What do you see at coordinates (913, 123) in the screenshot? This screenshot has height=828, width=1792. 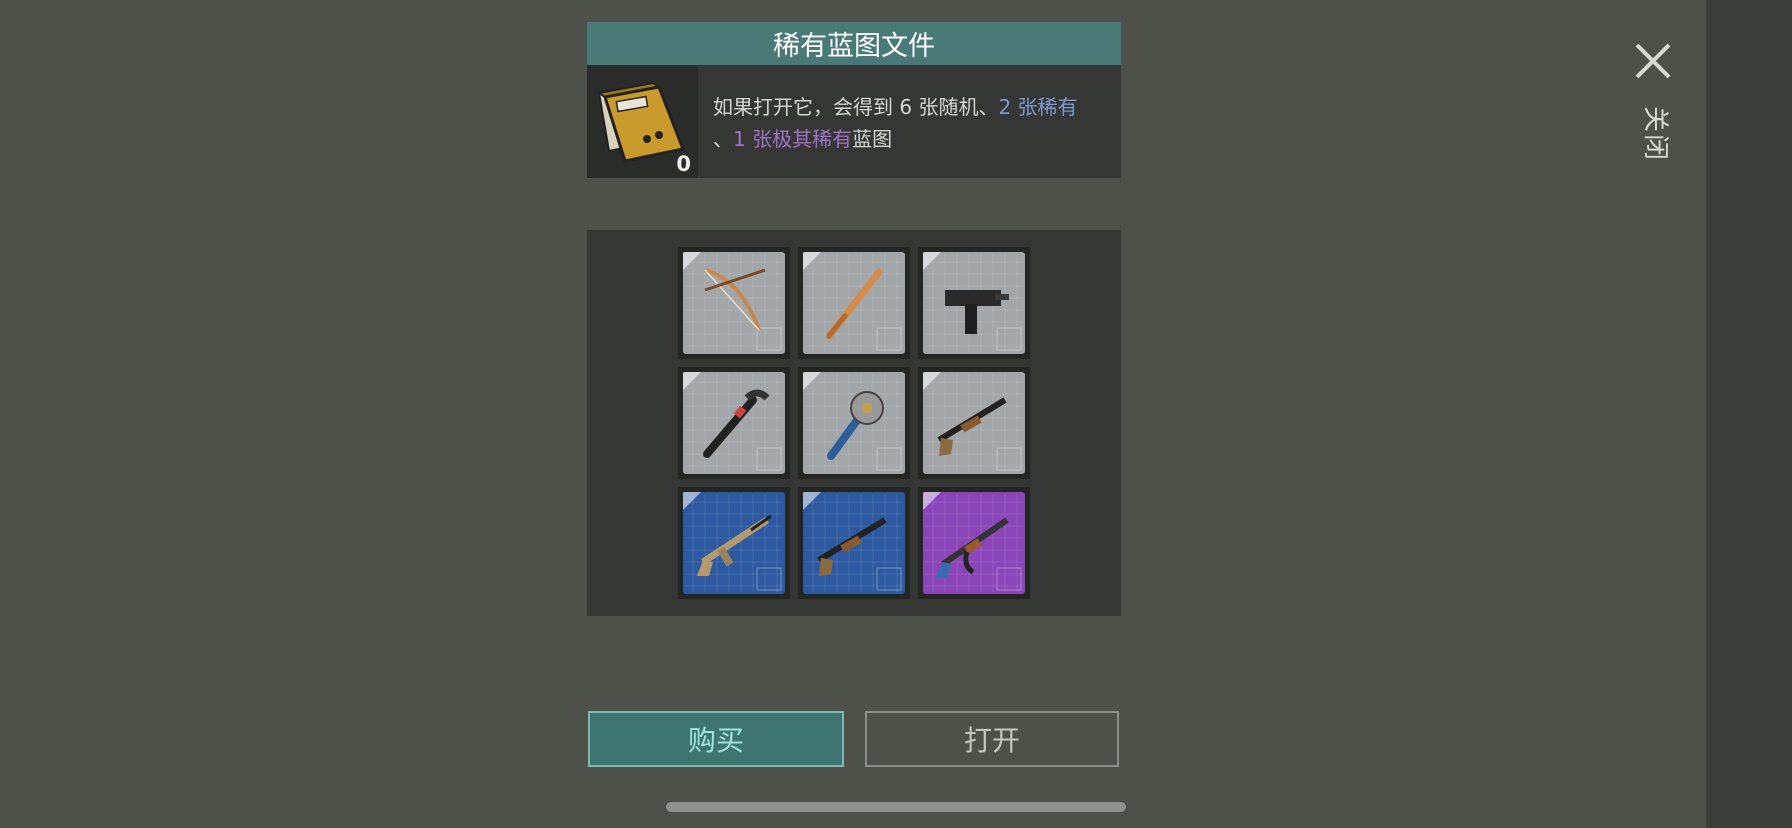 I see `item-description: 如果打开它，会得到 6 张随机、2 张稀有、1 张极其稀有蓝图` at bounding box center [913, 123].